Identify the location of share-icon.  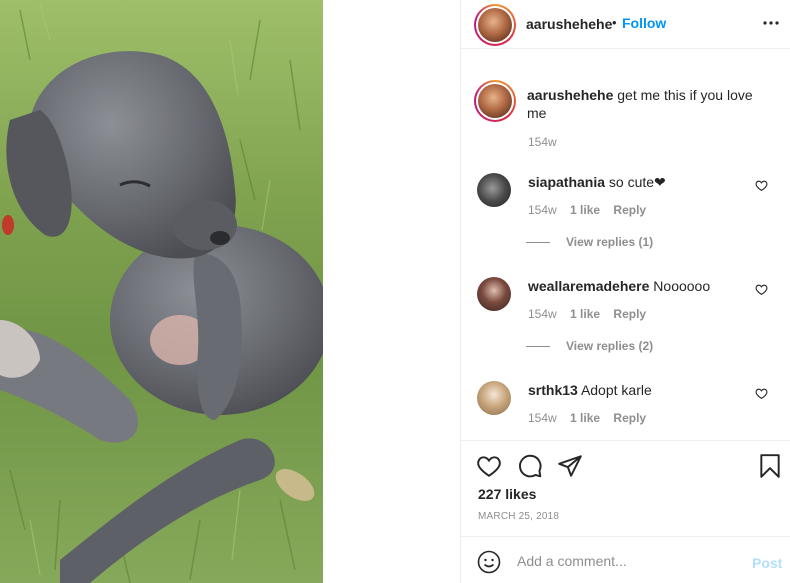
(570, 466).